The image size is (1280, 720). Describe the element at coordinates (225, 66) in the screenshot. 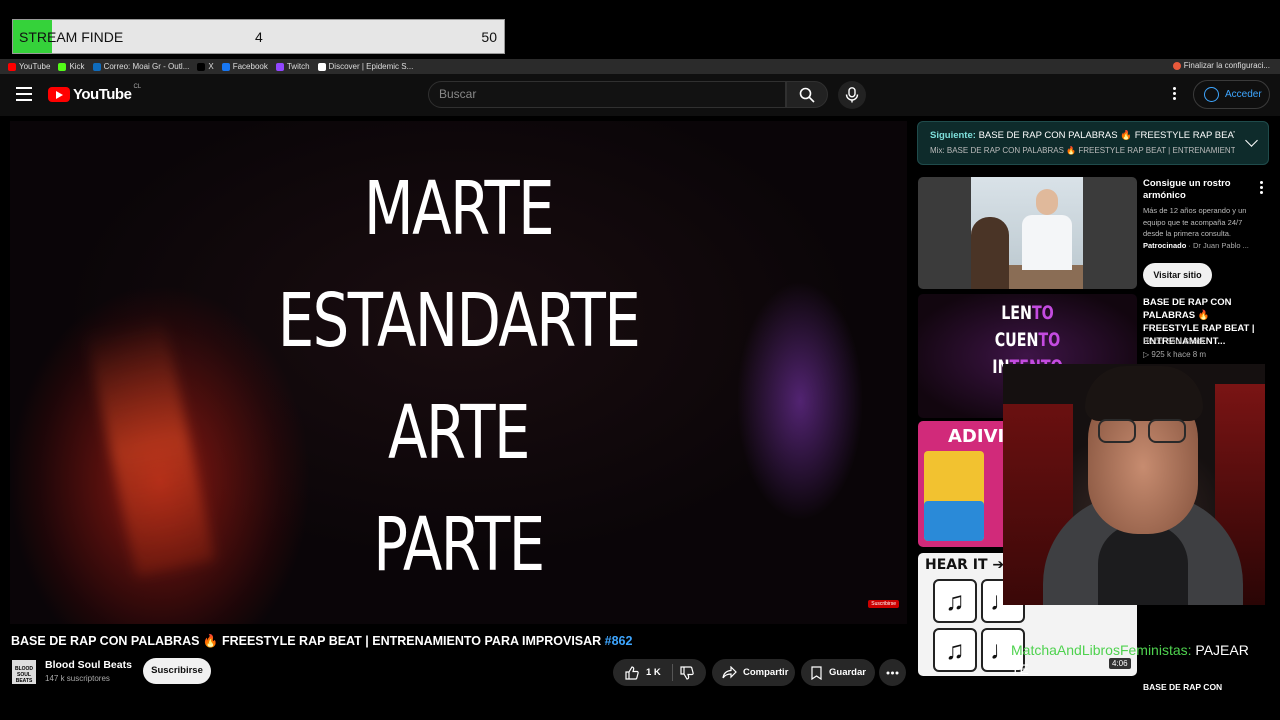

I see `facebook-icon` at that location.